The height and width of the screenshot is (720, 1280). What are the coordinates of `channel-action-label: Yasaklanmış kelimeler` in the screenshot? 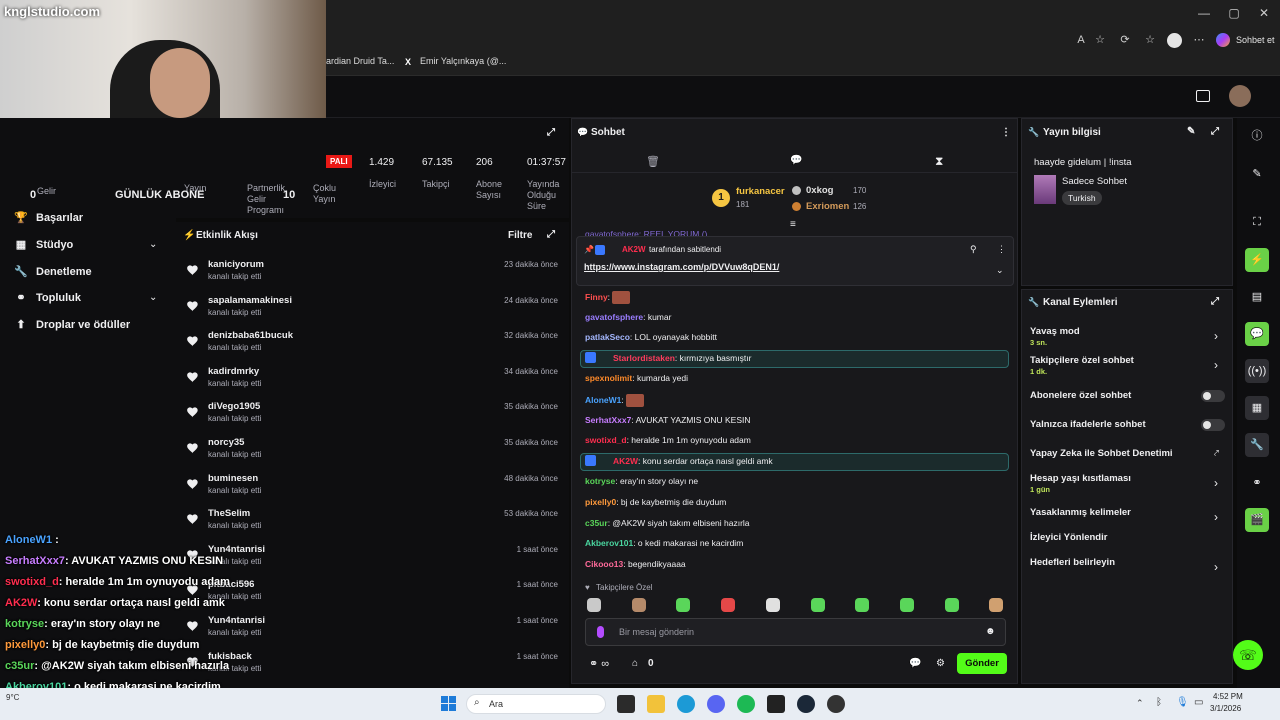 It's located at (1080, 512).